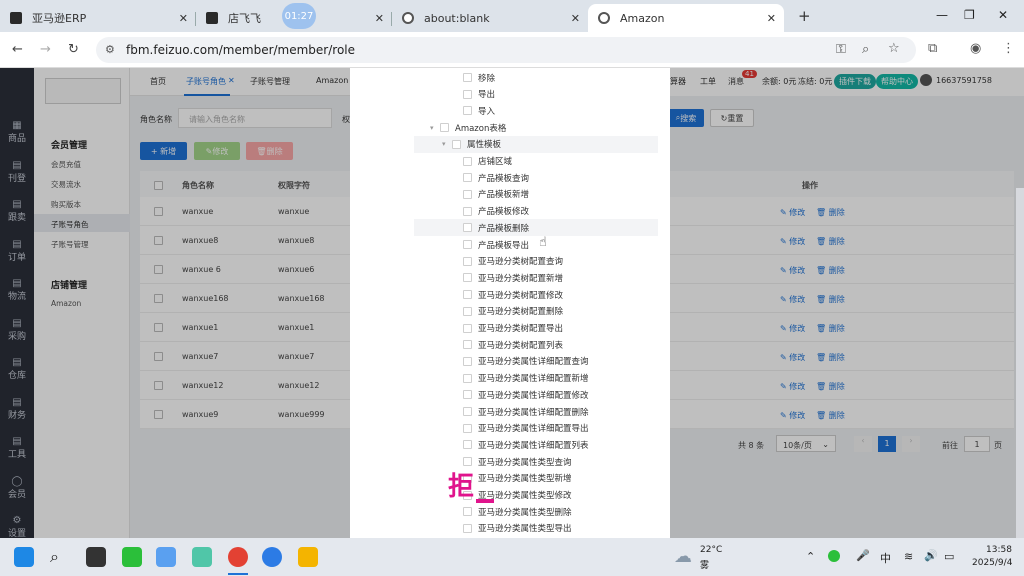  What do you see at coordinates (536, 194) in the screenshot?
I see `tree-node: 产品模板新增` at bounding box center [536, 194].